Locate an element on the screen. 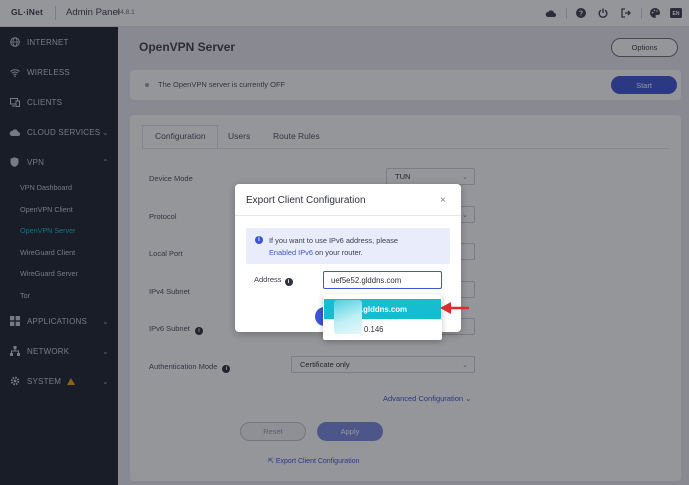  redaction-blur is located at coordinates (348, 317).